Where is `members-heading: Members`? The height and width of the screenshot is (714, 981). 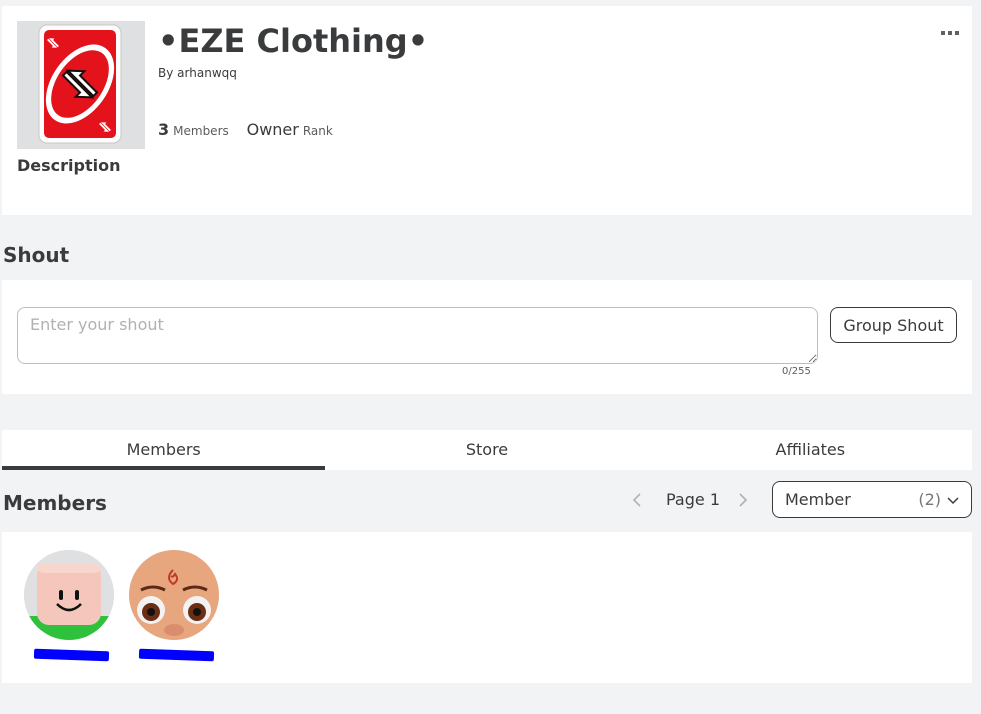
members-heading: Members is located at coordinates (55, 503).